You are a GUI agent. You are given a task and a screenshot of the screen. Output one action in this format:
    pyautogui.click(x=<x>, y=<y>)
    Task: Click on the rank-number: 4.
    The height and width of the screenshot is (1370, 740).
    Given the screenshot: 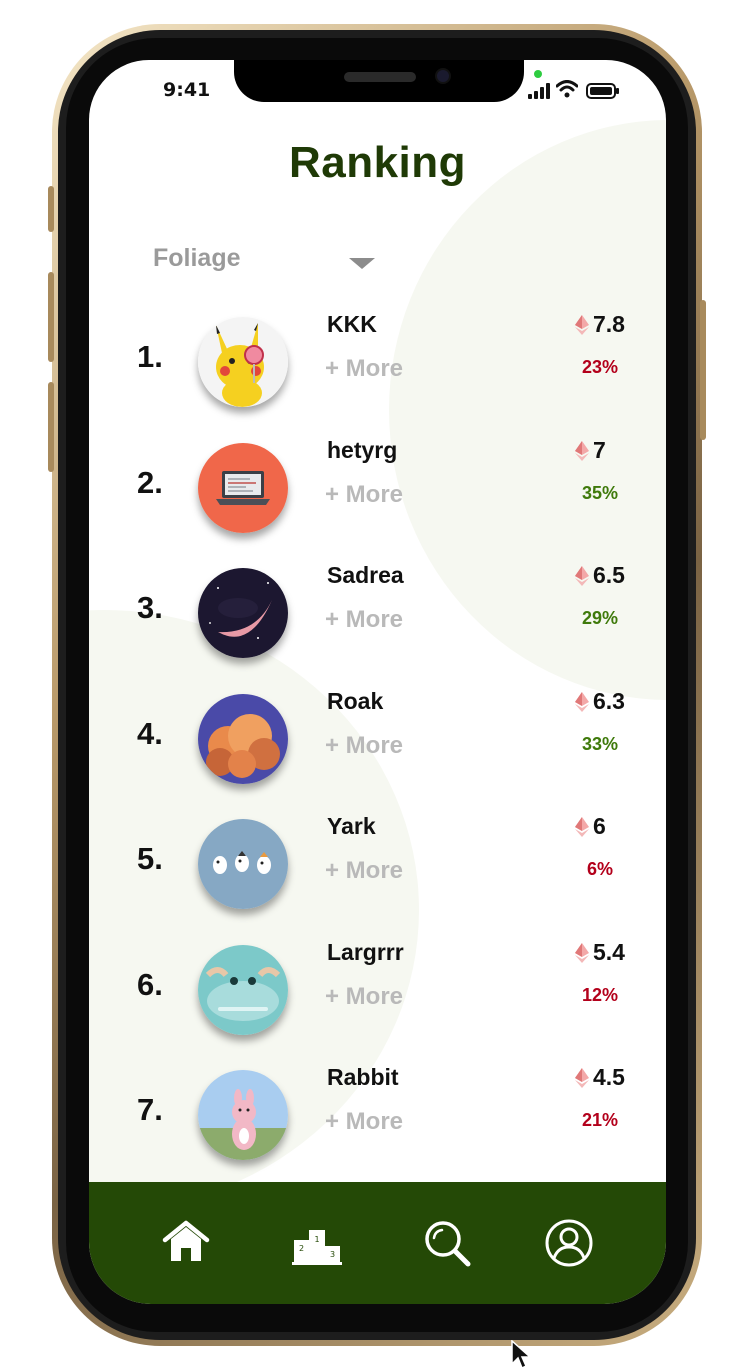 What is the action you would take?
    pyautogui.click(x=150, y=733)
    